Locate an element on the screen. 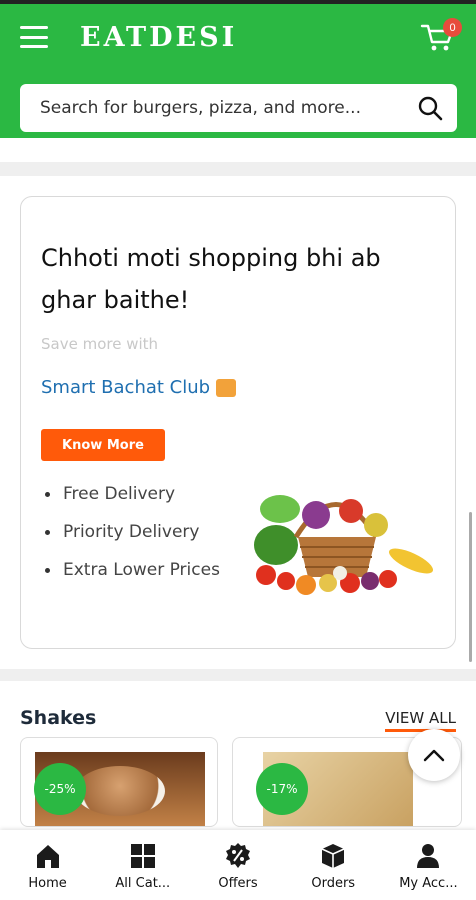 The height and width of the screenshot is (900, 476). scroll-to-top-button is located at coordinates (434, 755).